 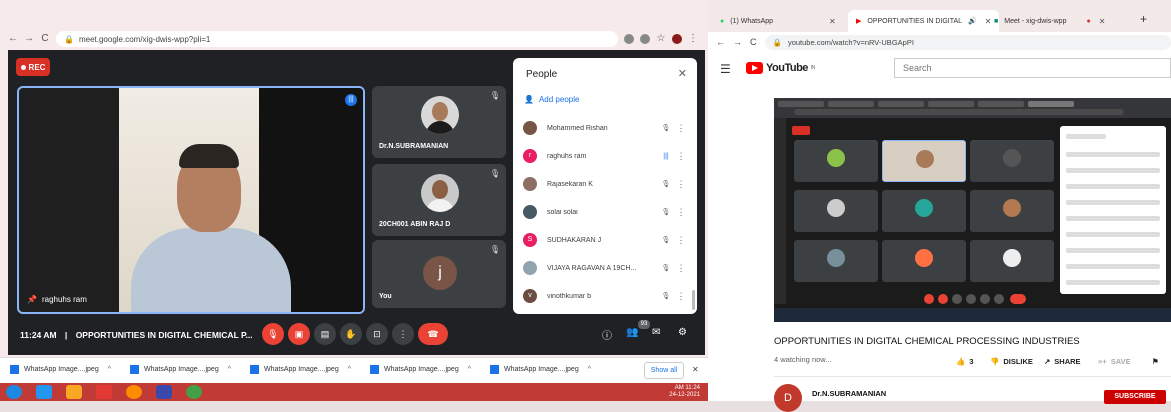 What do you see at coordinates (1155, 361) in the screenshot?
I see `flag-icon: ⚑` at bounding box center [1155, 361].